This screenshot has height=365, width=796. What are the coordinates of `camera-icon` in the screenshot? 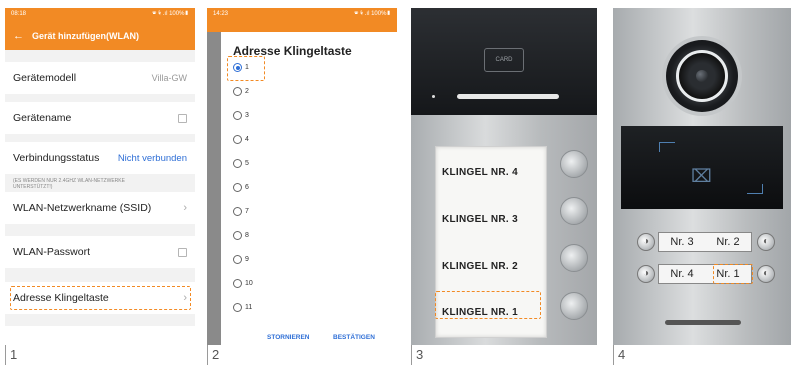 It's located at (702, 76).